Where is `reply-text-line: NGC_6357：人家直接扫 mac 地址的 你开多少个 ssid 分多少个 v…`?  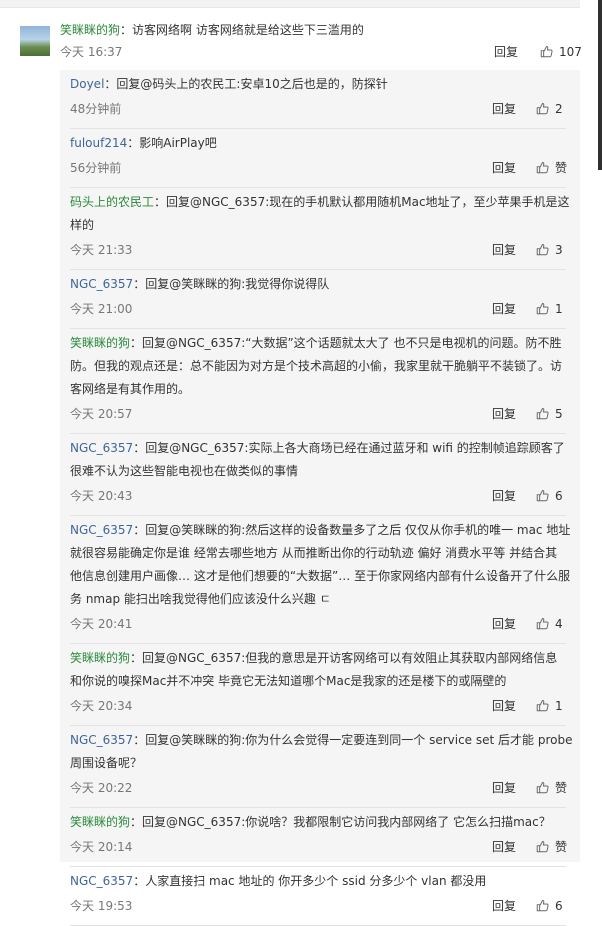 reply-text-line: NGC_6357：人家直接扫 mac 地址的 你开多少个 ssid 分多少个 v… is located at coordinates (278, 881).